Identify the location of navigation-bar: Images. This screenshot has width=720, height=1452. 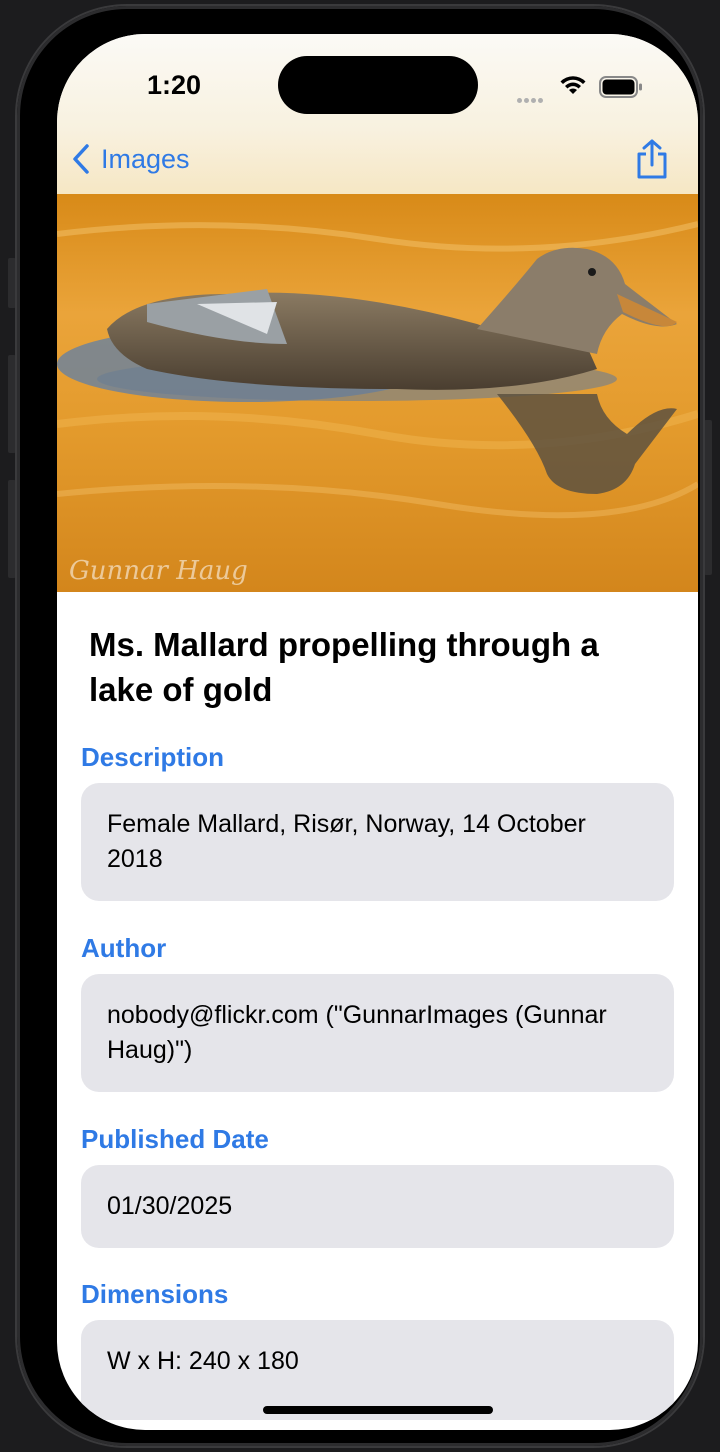
(377, 164).